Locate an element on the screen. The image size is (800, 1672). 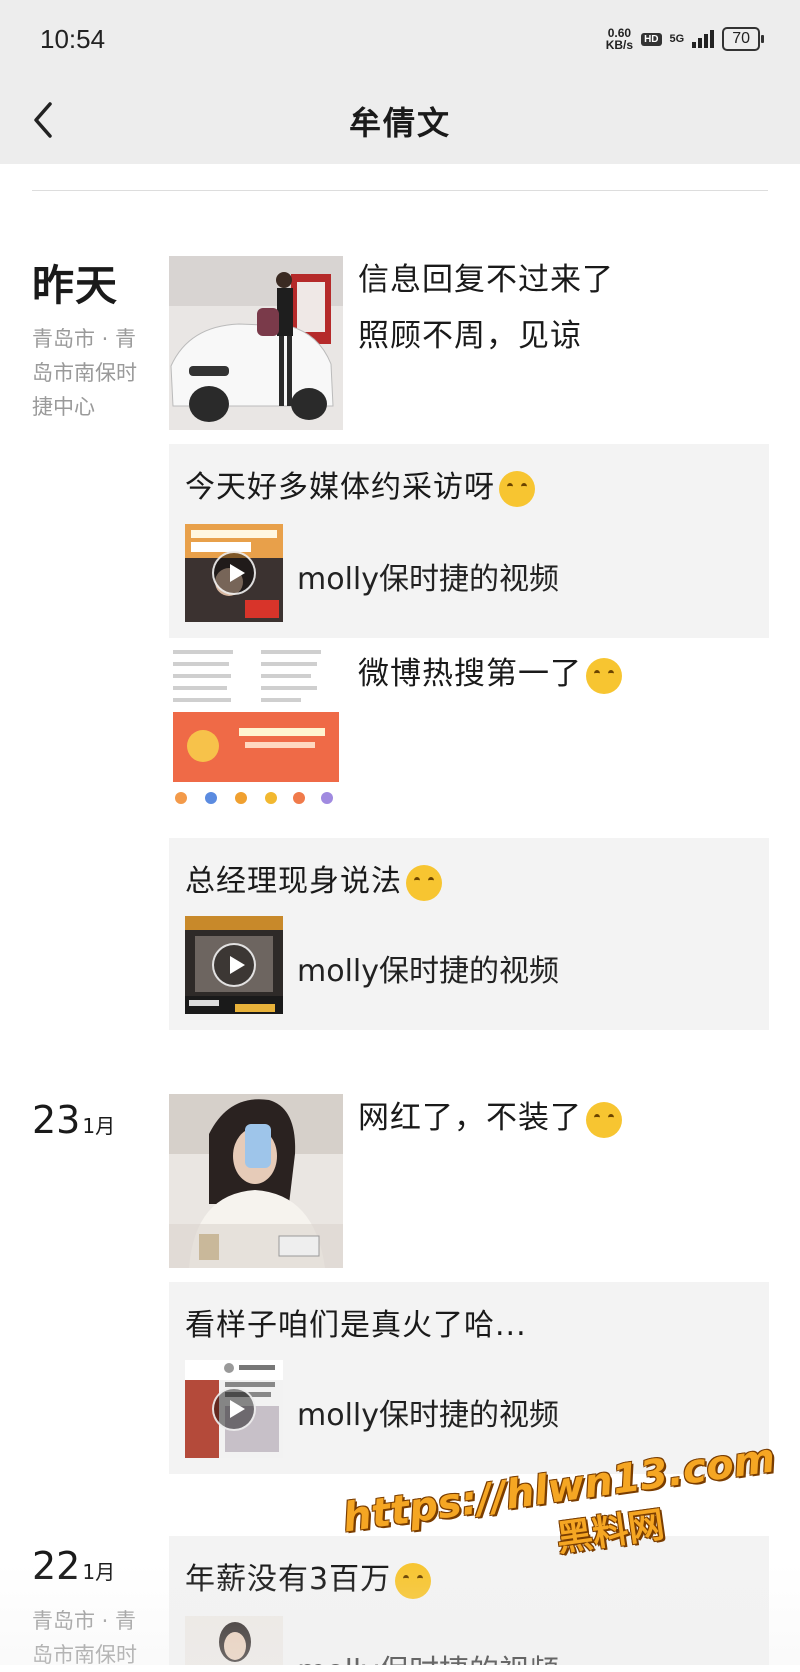
shushing-face-emoji-icon is located at coordinates (604, 675).